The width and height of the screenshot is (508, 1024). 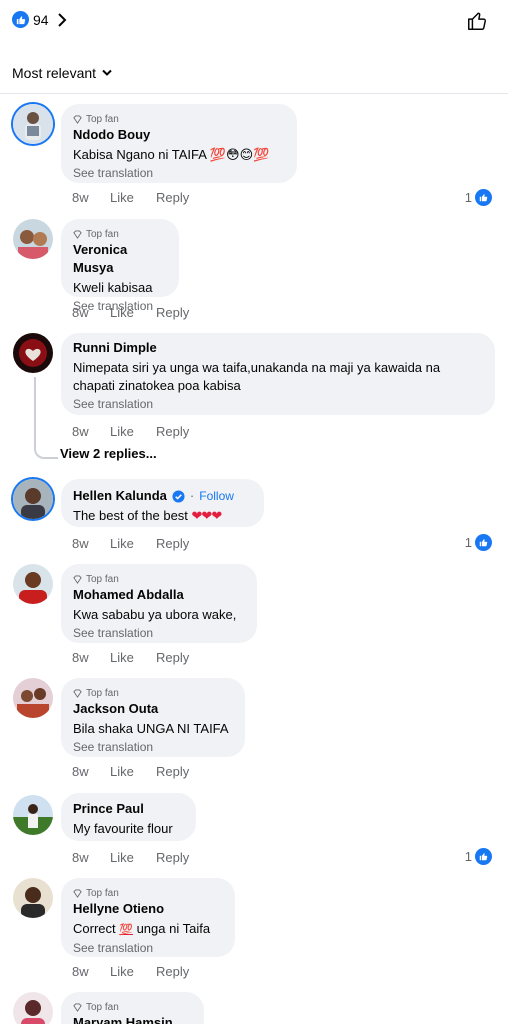 I want to click on comment-text: Kweli kabisaa, so click(x=113, y=287).